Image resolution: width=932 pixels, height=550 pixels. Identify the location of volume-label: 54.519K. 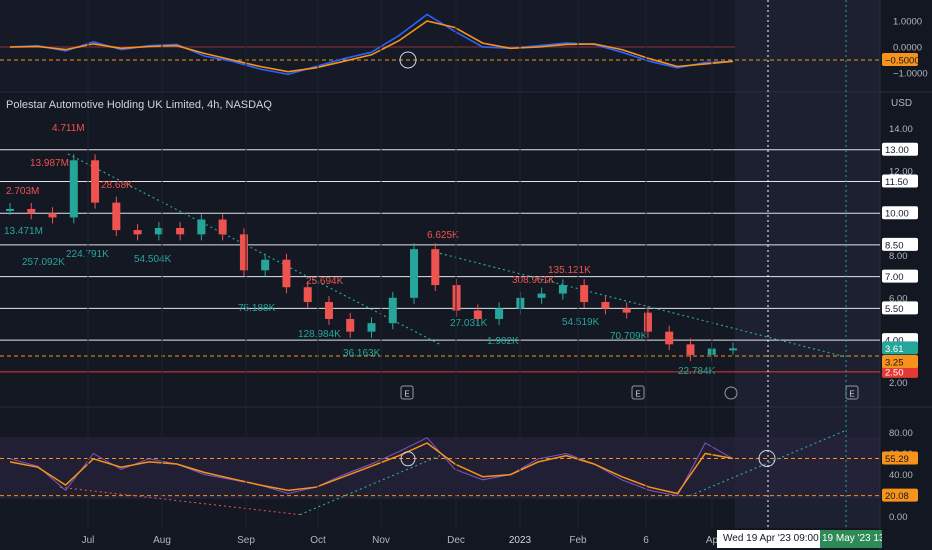
(581, 322).